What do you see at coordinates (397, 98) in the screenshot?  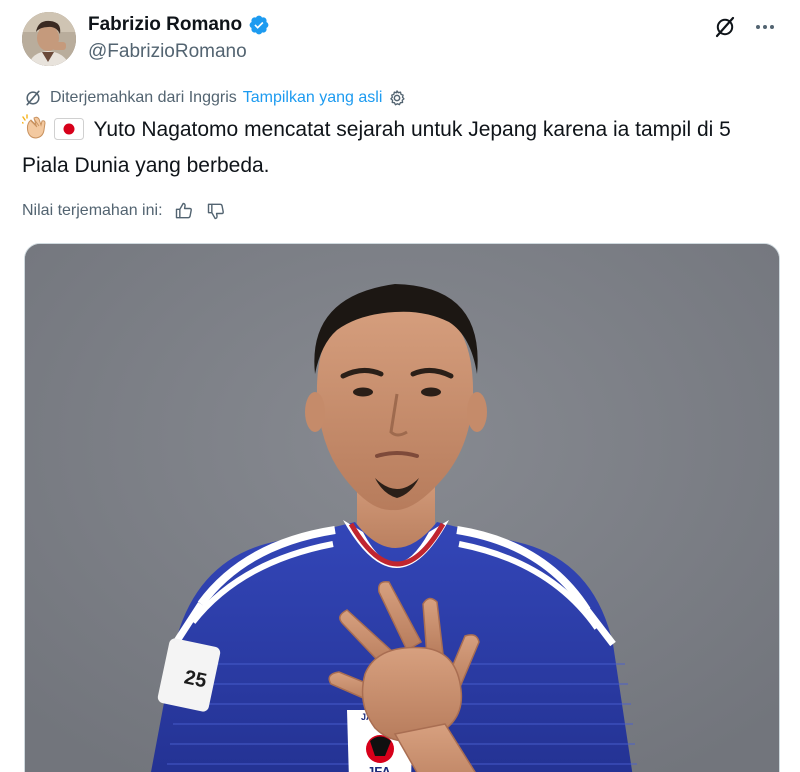 I see `gear-icon` at bounding box center [397, 98].